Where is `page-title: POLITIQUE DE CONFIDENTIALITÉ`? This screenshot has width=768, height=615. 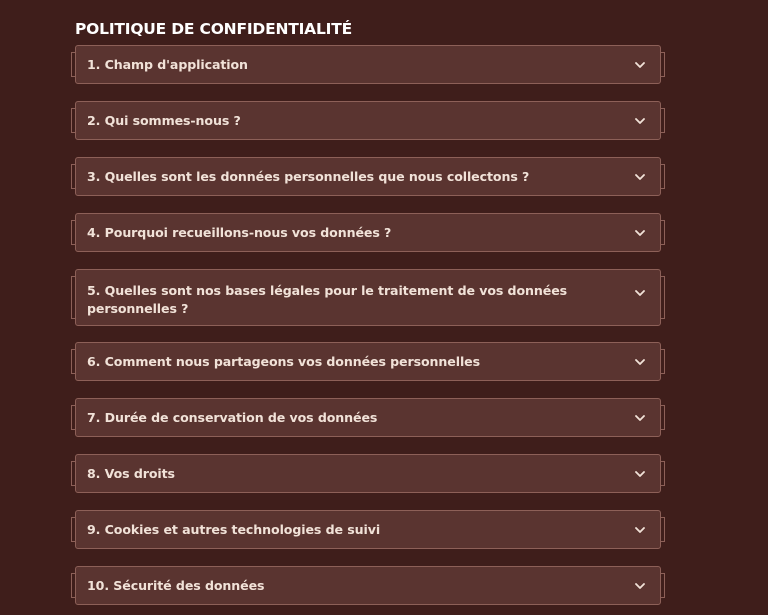 page-title: POLITIQUE DE CONFIDENTIALITÉ is located at coordinates (213, 29).